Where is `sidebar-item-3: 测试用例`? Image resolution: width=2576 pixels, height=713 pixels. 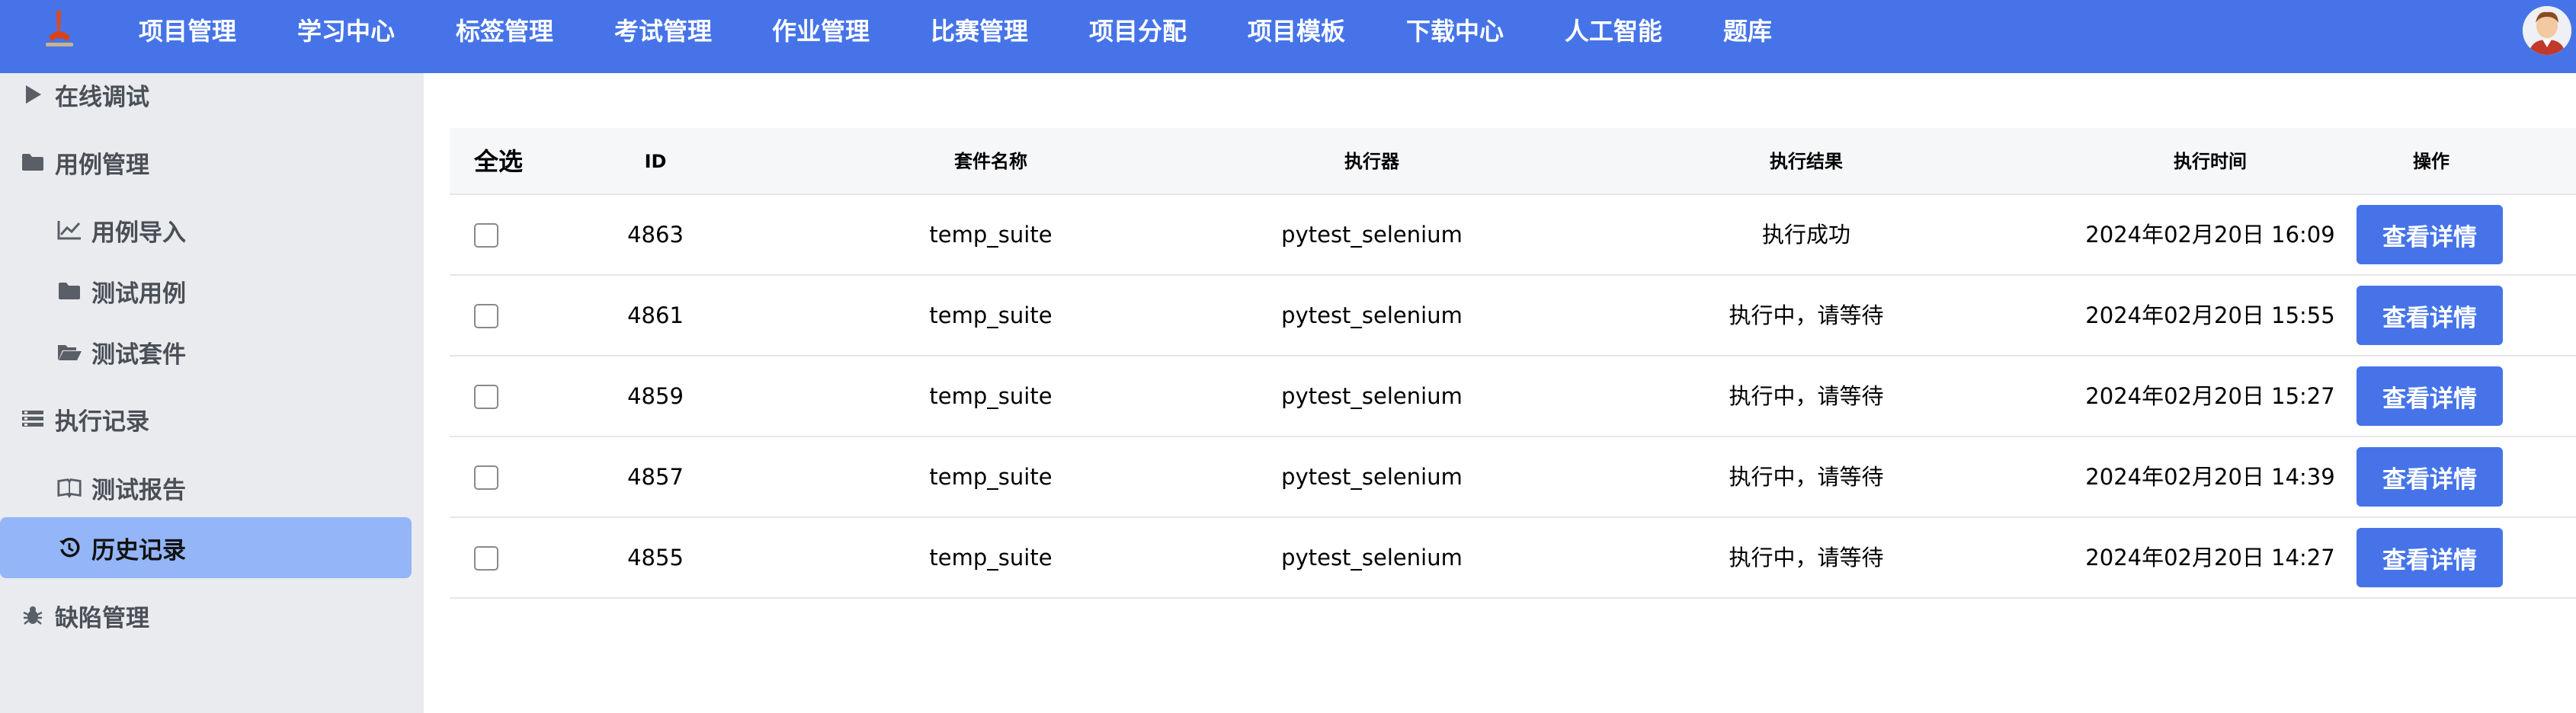 sidebar-item-3: 测试用例 is located at coordinates (206, 291).